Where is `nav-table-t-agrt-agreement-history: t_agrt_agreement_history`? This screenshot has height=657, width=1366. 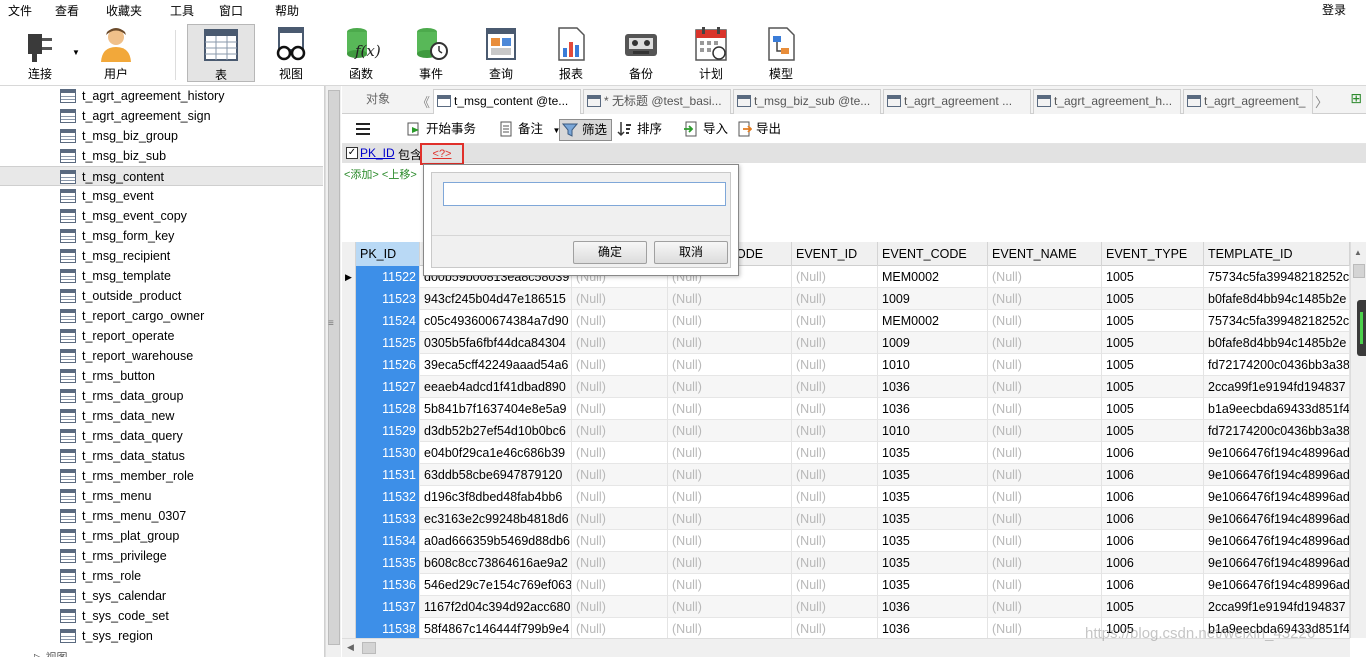 nav-table-t-agrt-agreement-history: t_agrt_agreement_history is located at coordinates (161, 96).